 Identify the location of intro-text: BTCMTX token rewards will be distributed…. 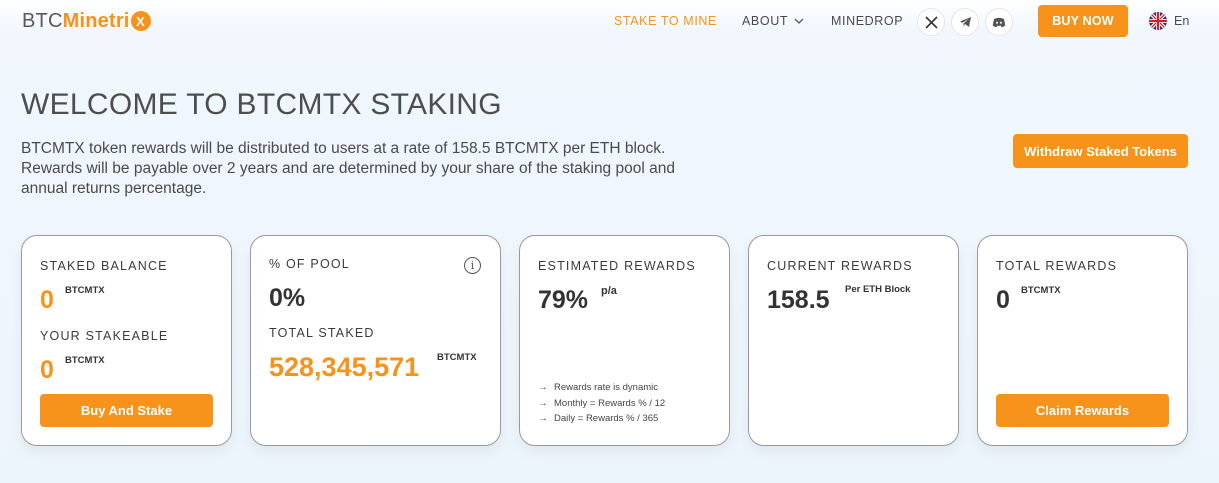
(348, 168).